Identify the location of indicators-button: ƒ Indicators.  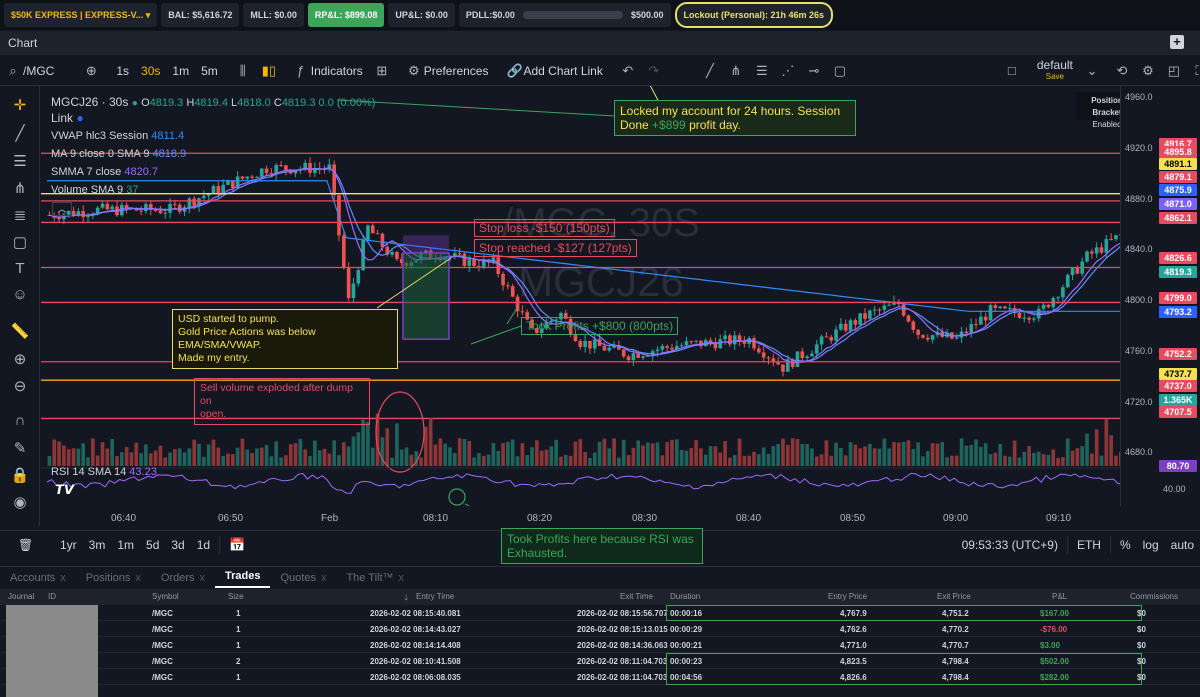
(328, 70).